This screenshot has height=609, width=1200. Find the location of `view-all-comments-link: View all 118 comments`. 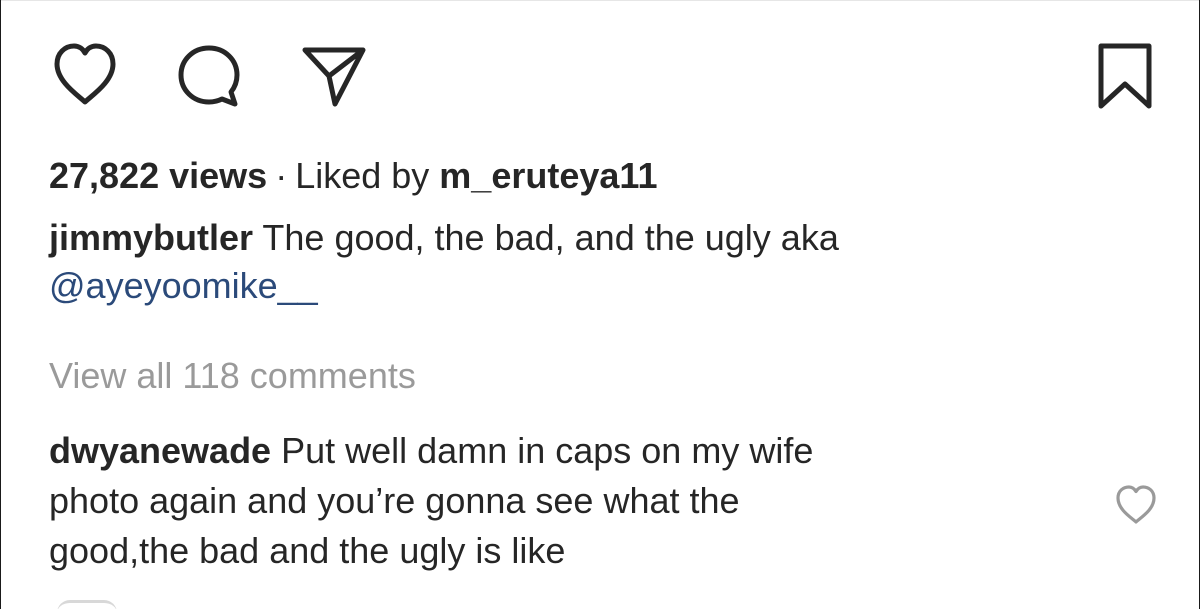

view-all-comments-link: View all 118 comments is located at coordinates (232, 376).